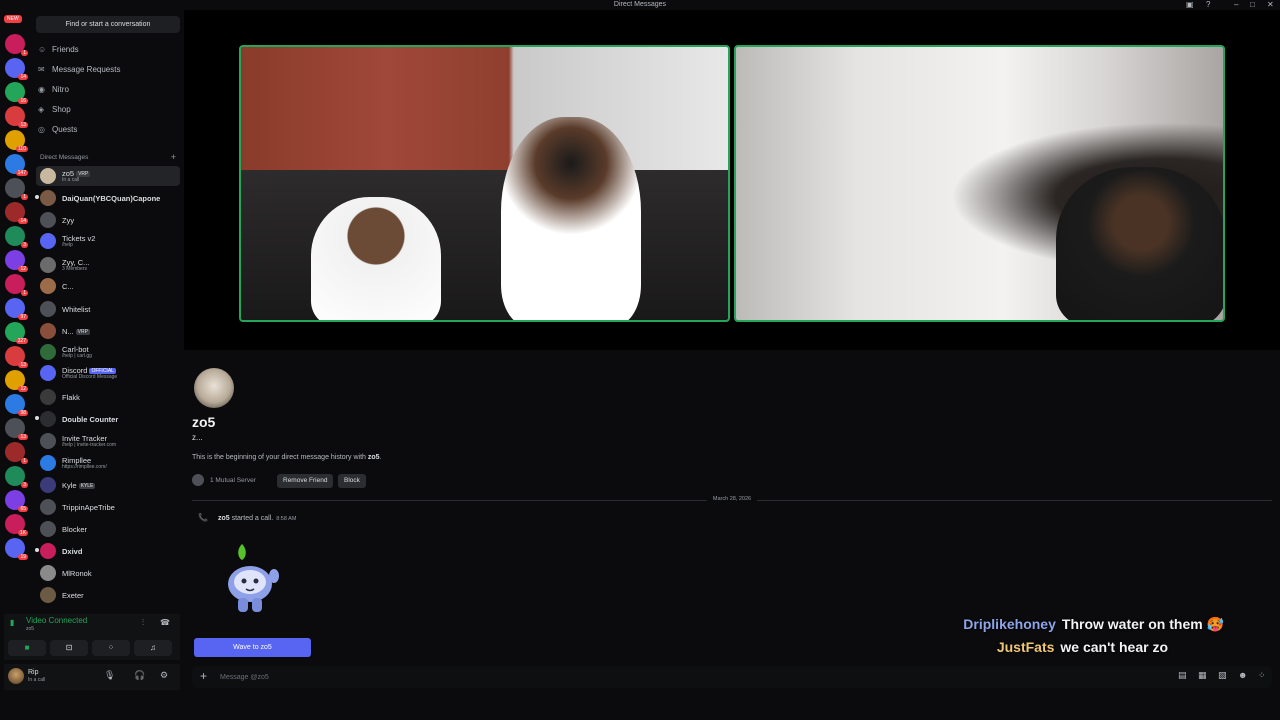  I want to click on message-input, so click(570, 677).